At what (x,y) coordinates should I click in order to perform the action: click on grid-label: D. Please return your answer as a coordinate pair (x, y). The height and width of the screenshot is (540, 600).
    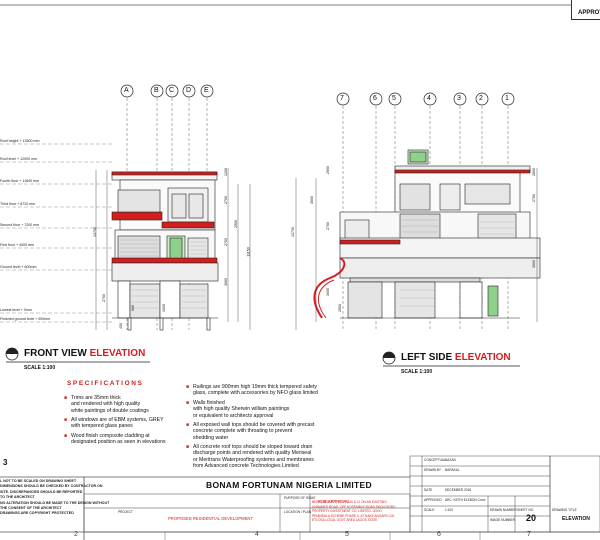
    Looking at the image, I should click on (189, 90).